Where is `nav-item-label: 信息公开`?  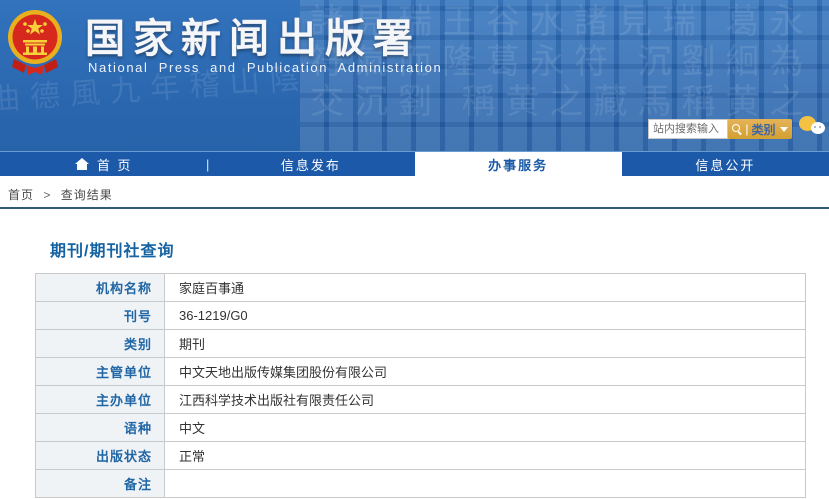 nav-item-label: 信息公开 is located at coordinates (725, 165).